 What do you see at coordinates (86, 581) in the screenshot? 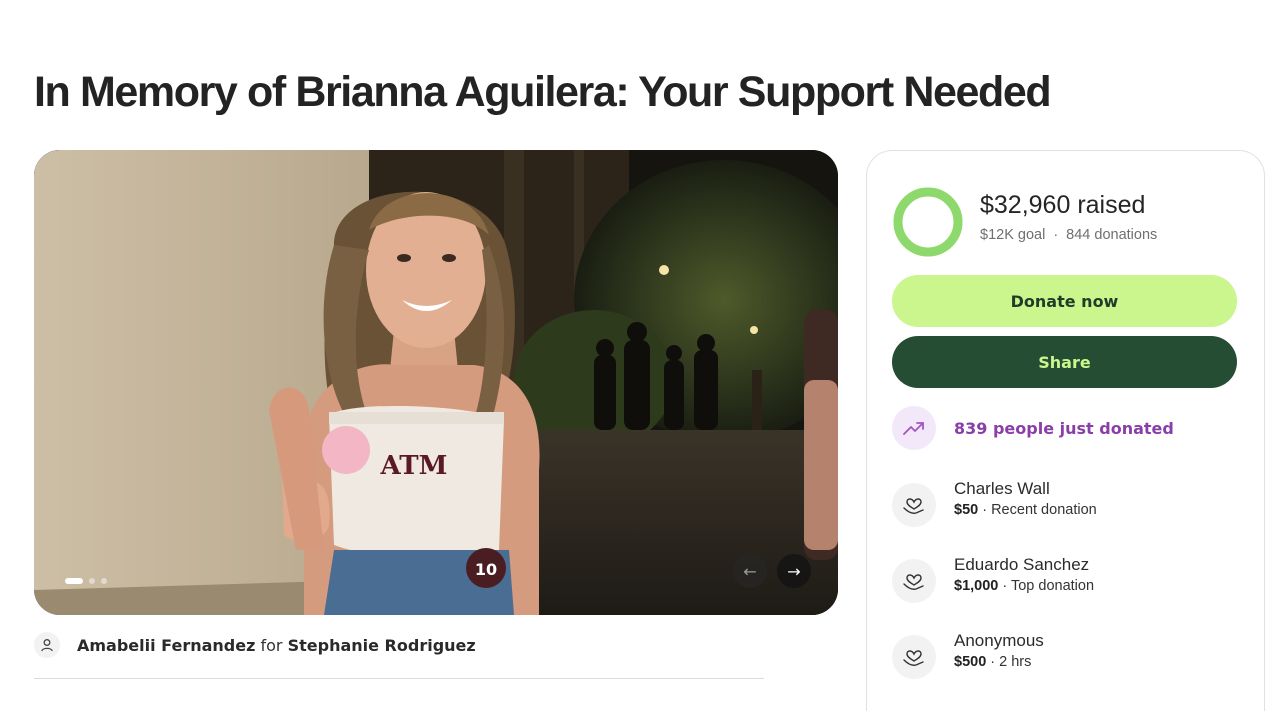
I see `carousel-indicators` at bounding box center [86, 581].